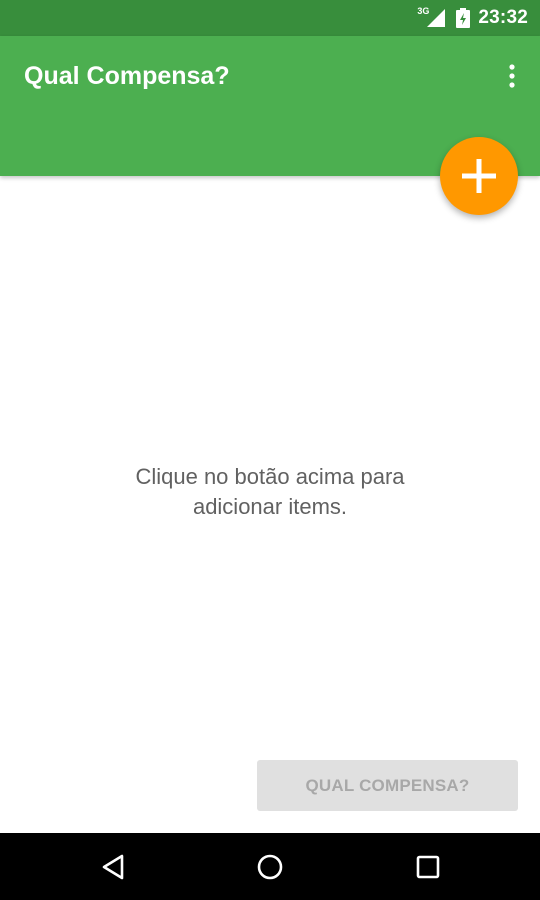  I want to click on more-vert-icon, so click(512, 76).